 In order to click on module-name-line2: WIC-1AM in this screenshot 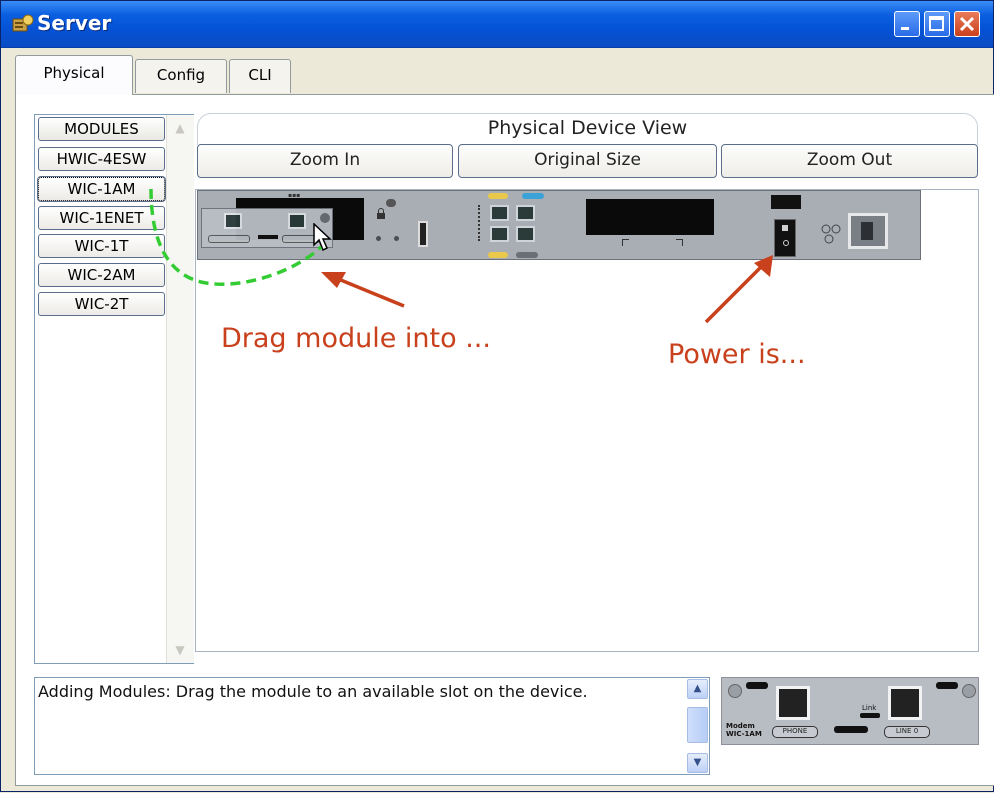, I will do `click(744, 734)`.